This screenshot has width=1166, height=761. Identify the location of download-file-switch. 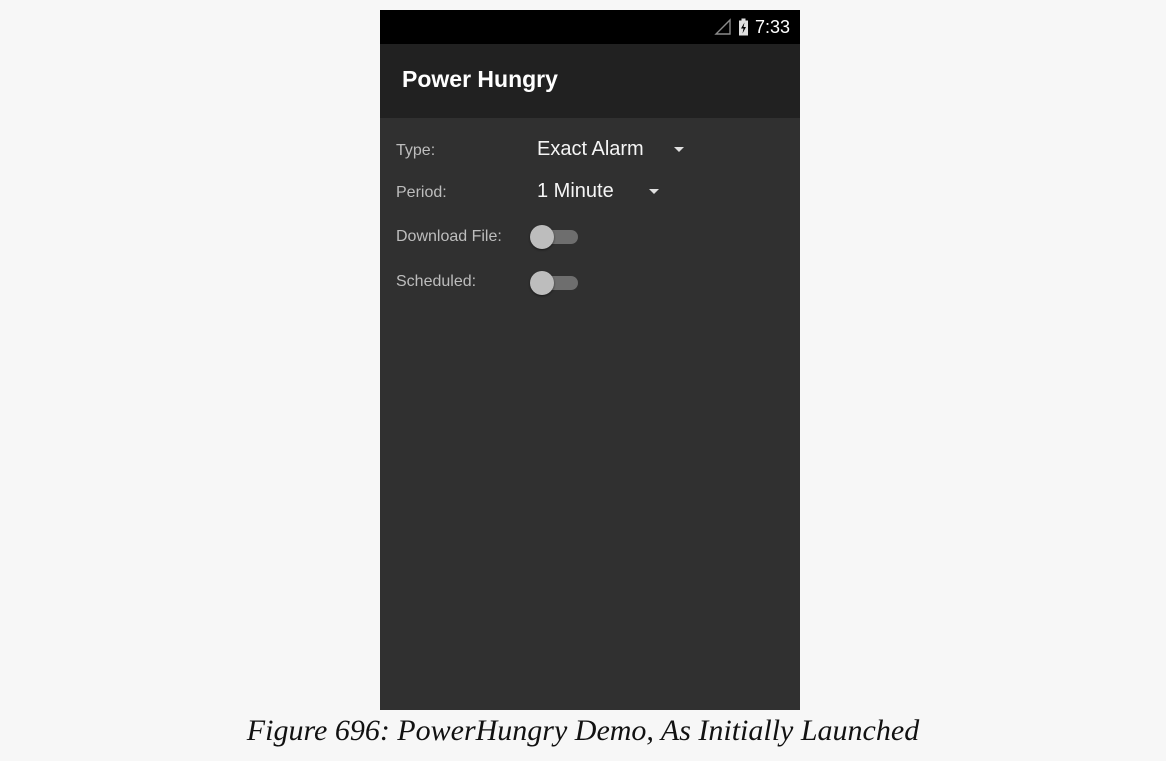
(555, 237).